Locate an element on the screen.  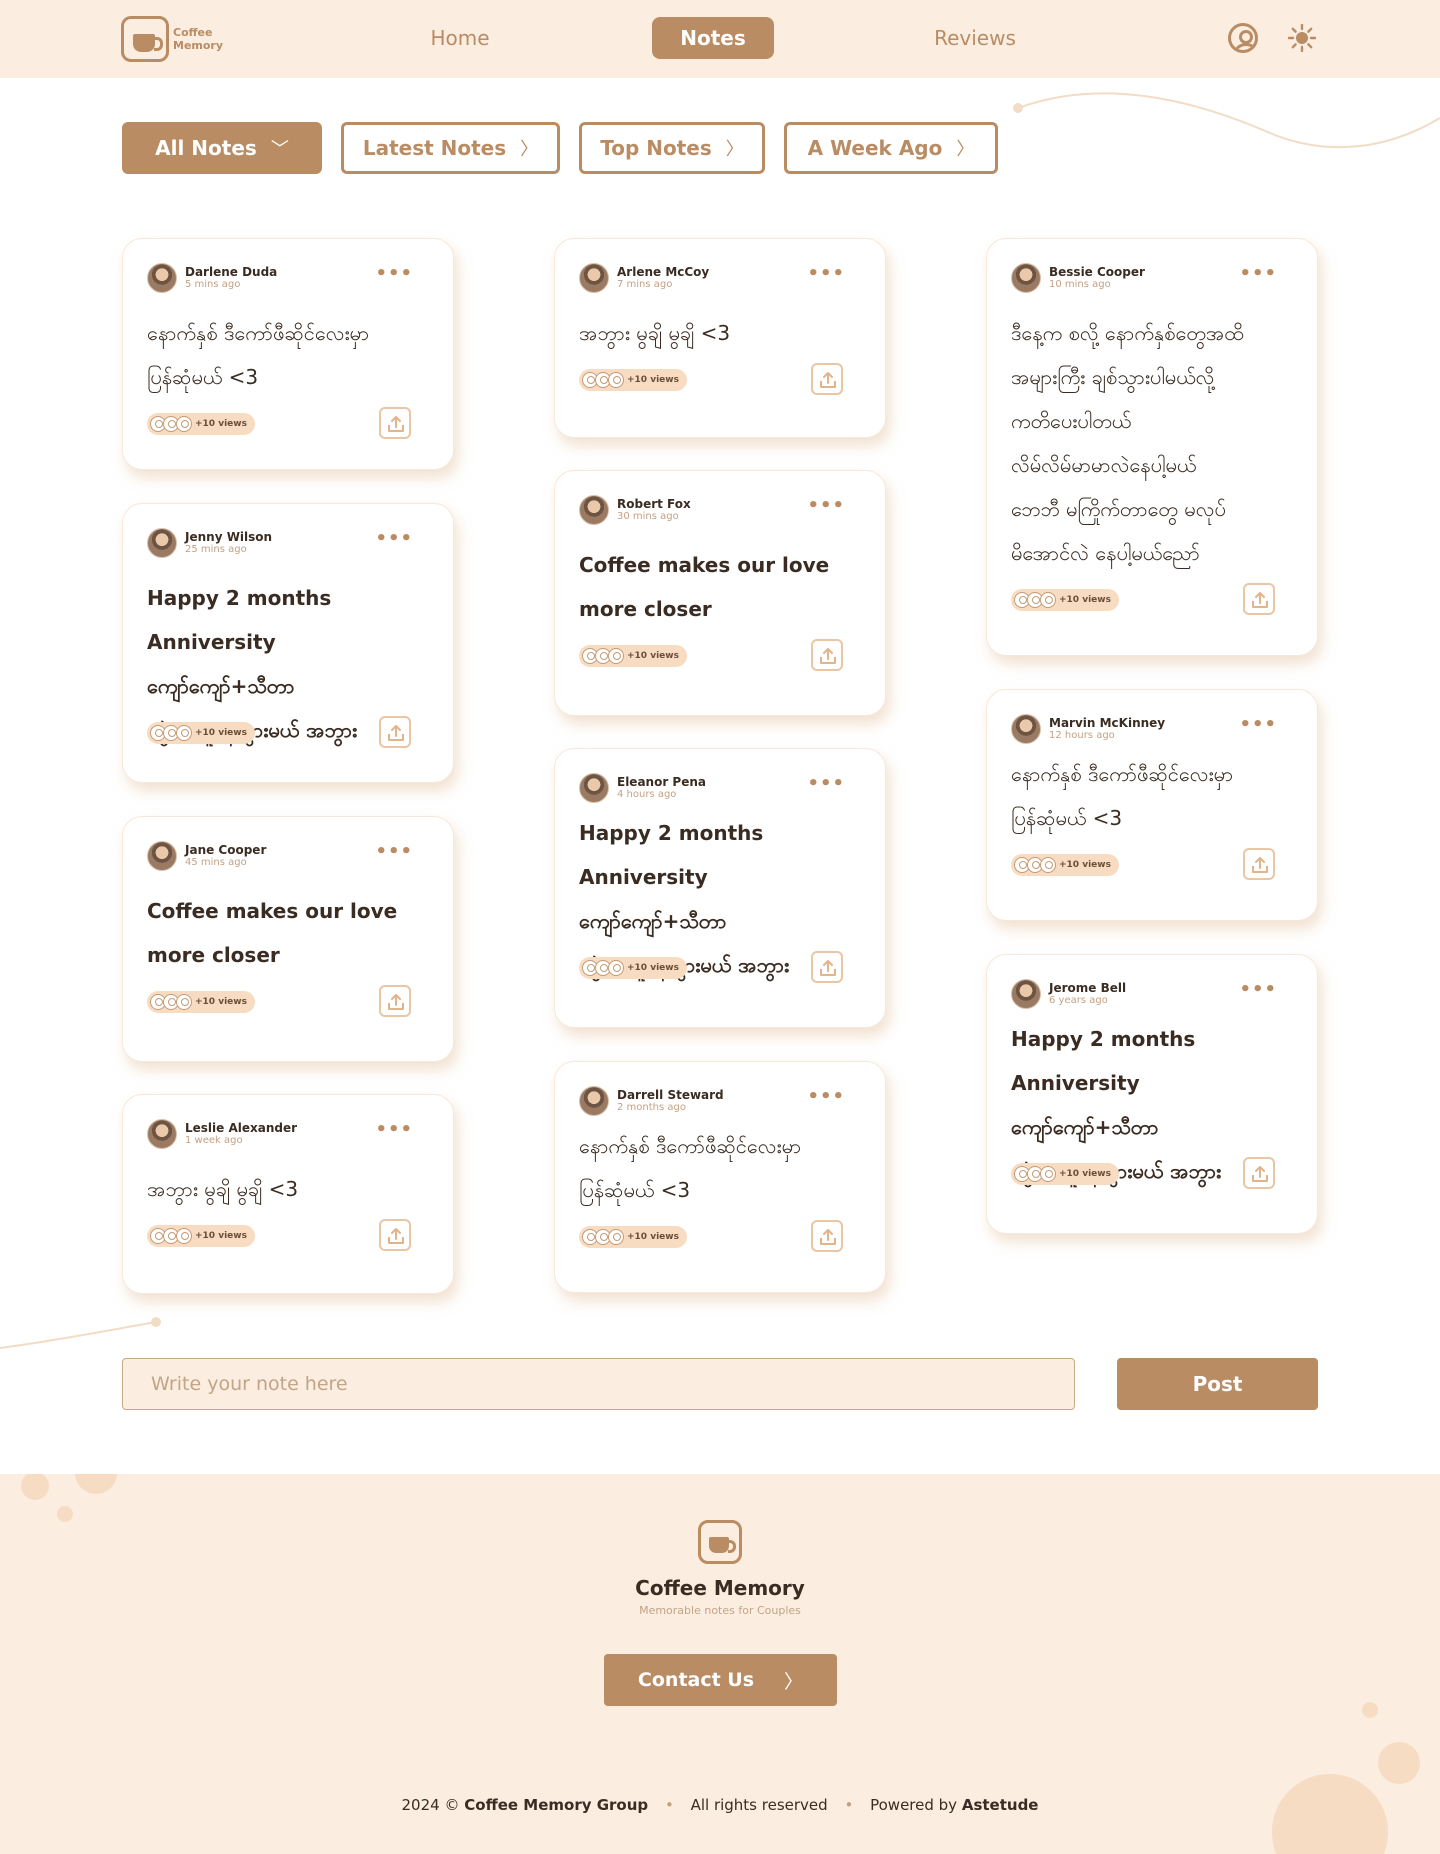
filter-week-ago: A Week Ago 〉 is located at coordinates (891, 148).